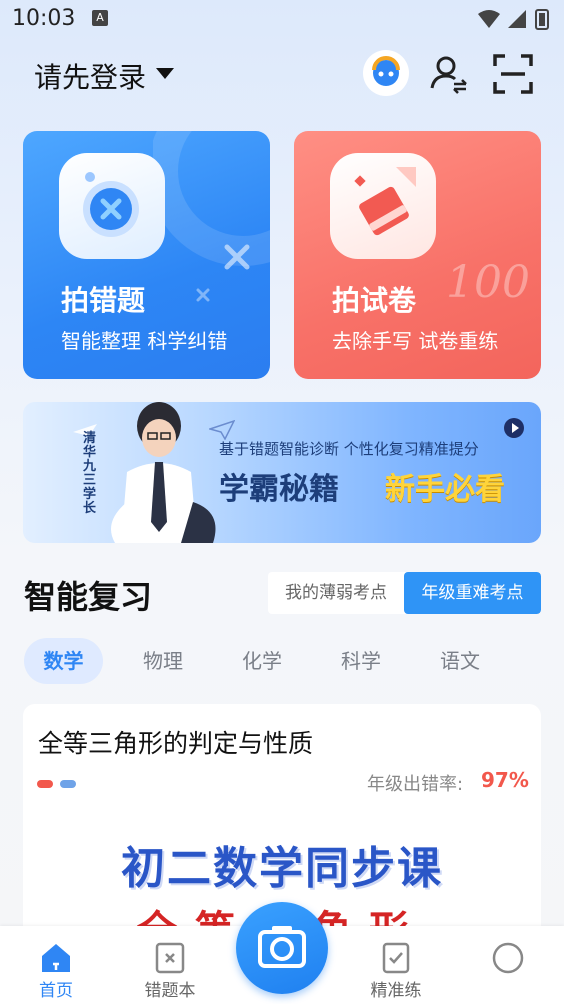  I want to click on camera-icon, so click(282, 947).